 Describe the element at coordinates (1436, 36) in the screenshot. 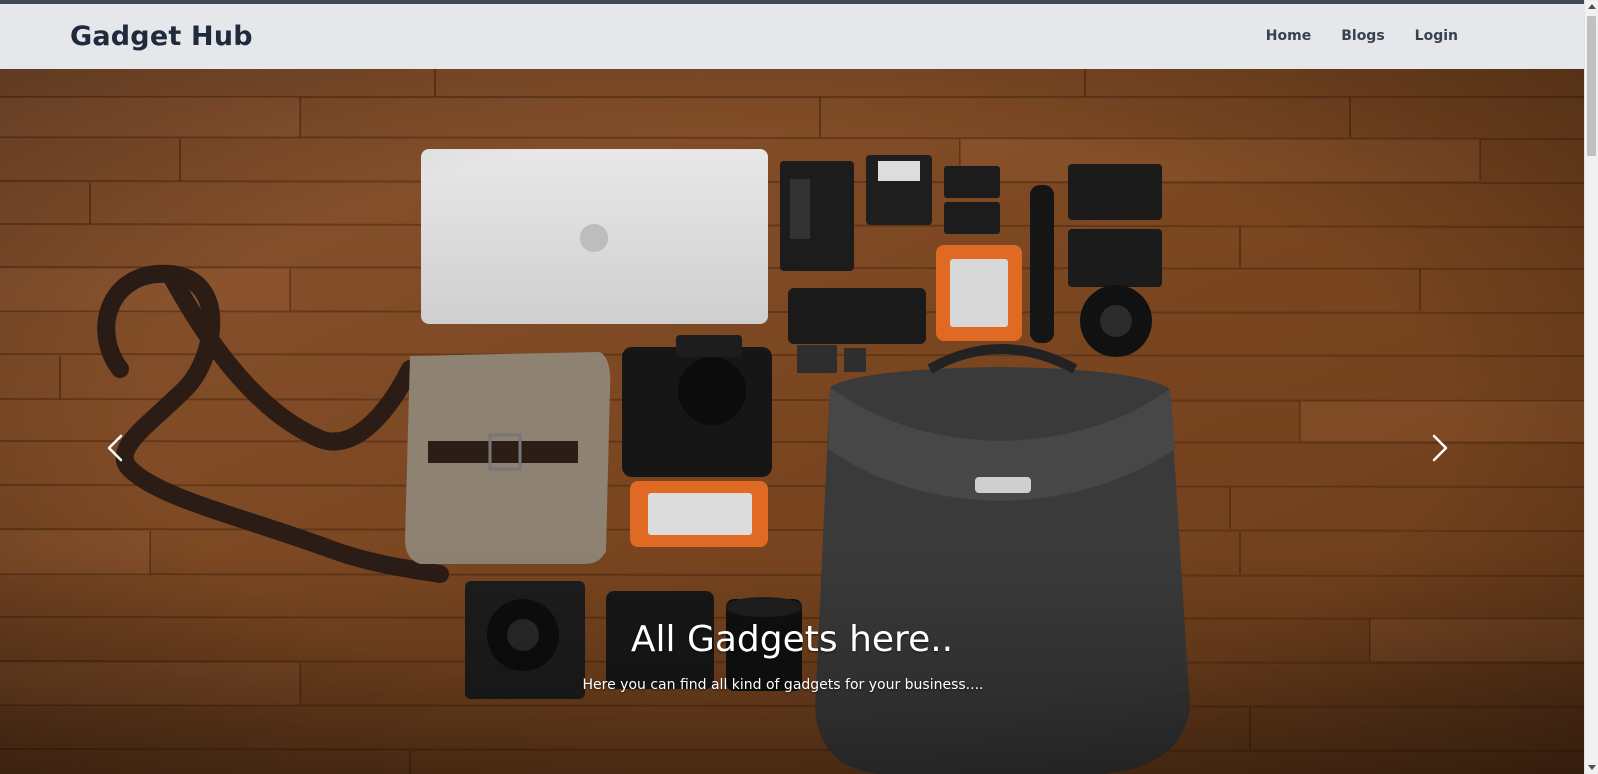

I see `nav-login-link: Login` at that location.